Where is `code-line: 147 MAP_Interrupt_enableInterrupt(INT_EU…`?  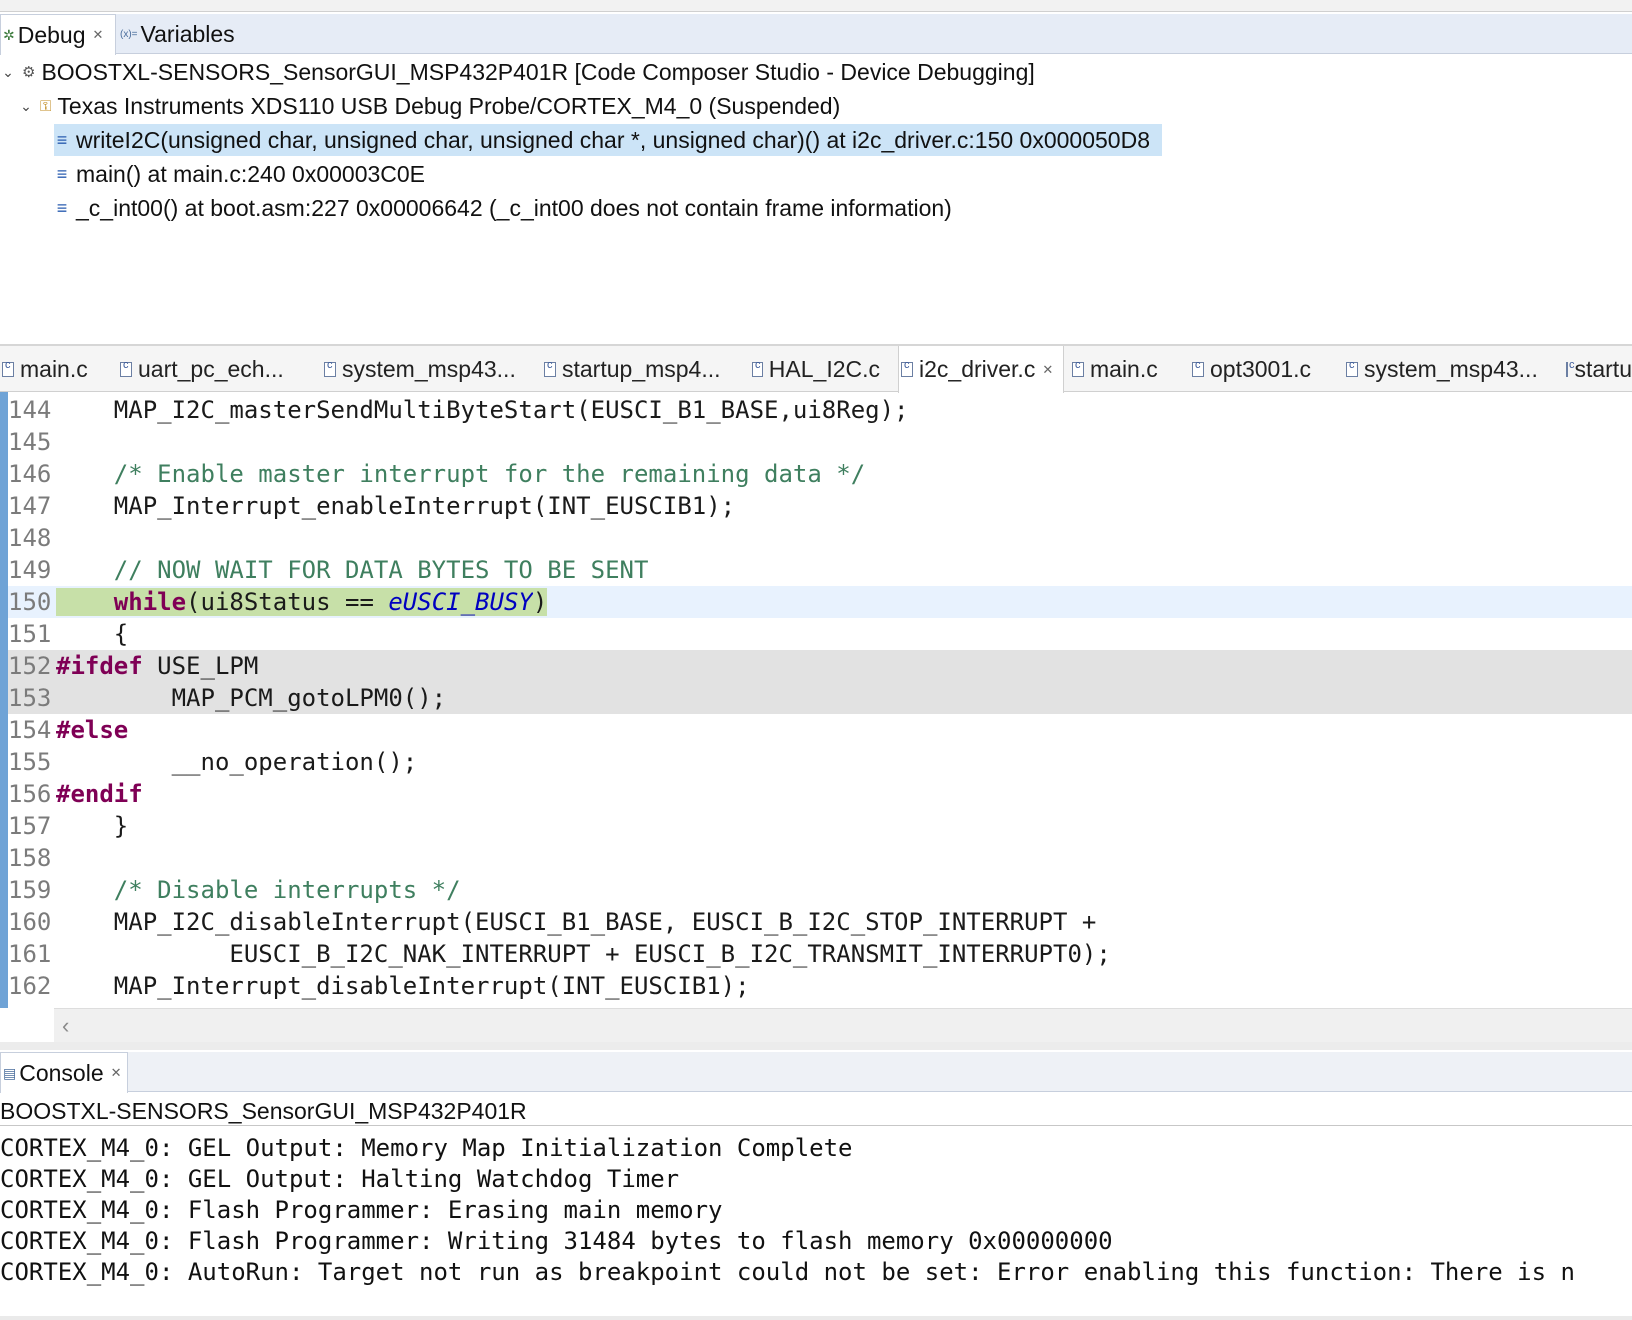
code-line: 147 MAP_Interrupt_enableInterrupt(INT_EU… is located at coordinates (820, 506).